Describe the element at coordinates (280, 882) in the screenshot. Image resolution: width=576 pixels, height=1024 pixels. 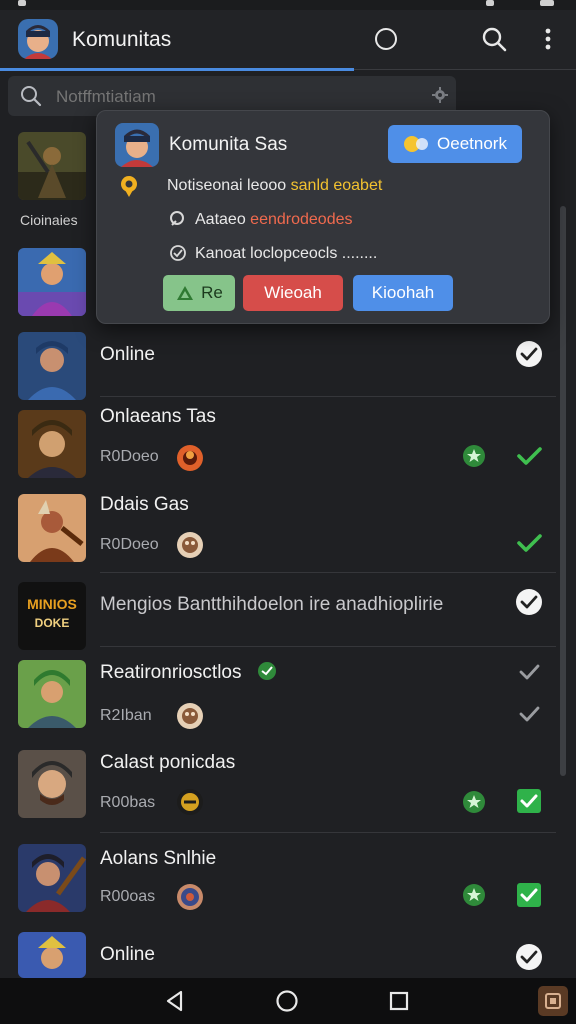
I see `list-item: Aolans Snlhie R00oas` at that location.